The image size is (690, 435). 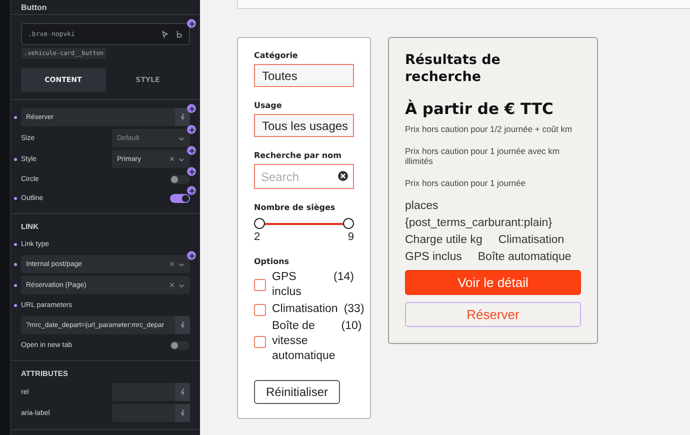 What do you see at coordinates (257, 237) in the screenshot?
I see `range-min: 2` at bounding box center [257, 237].